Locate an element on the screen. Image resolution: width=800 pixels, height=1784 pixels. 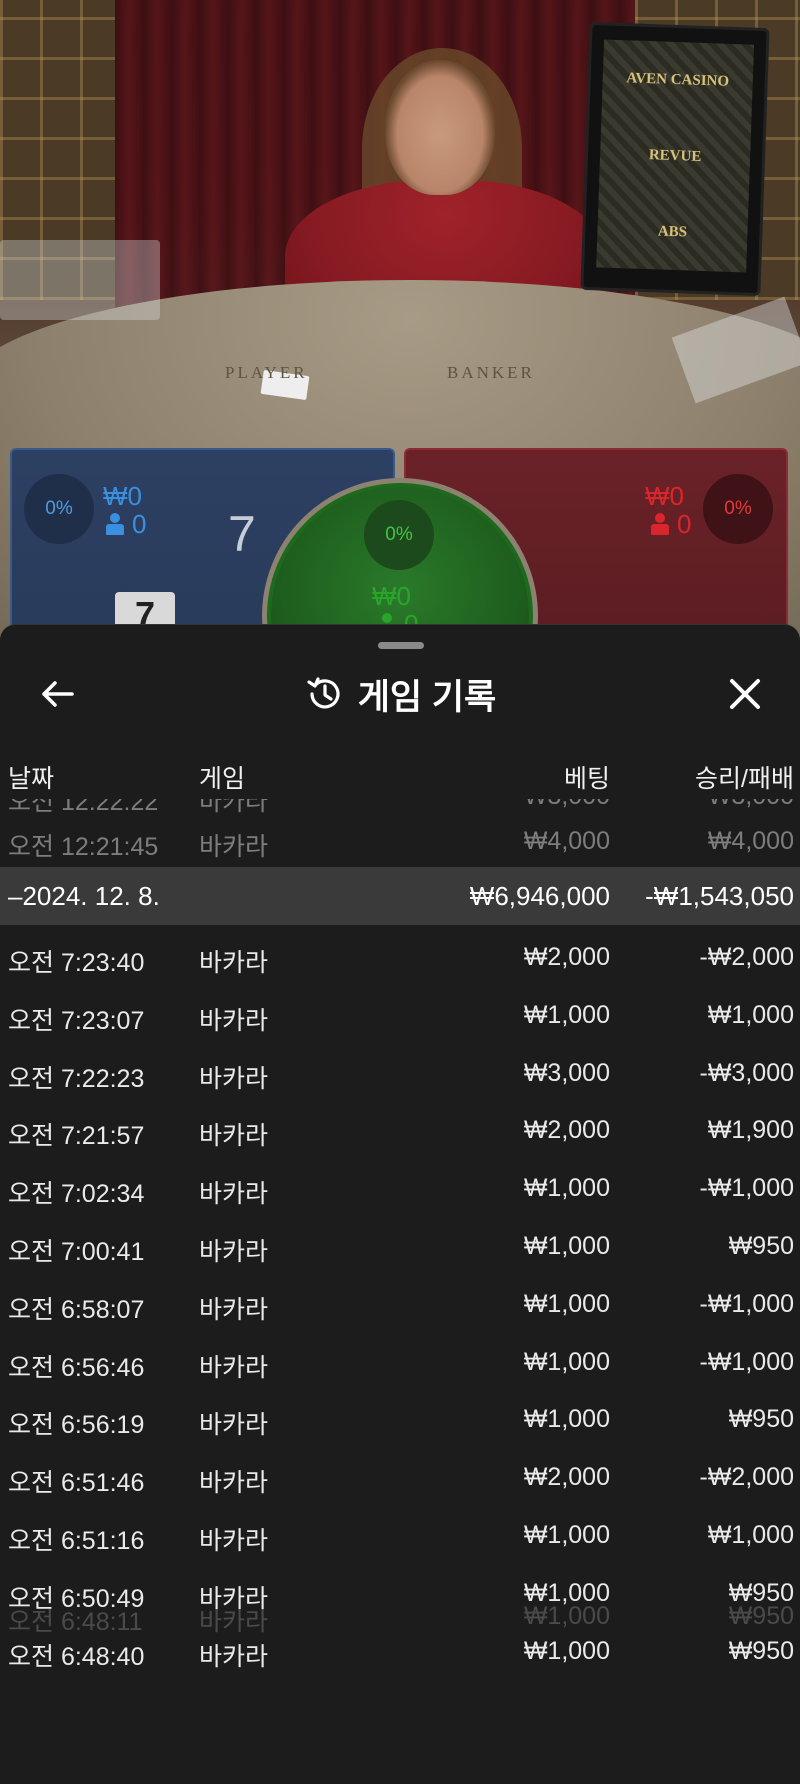
row-time: 오전 12:21:45 is located at coordinates (83, 847).